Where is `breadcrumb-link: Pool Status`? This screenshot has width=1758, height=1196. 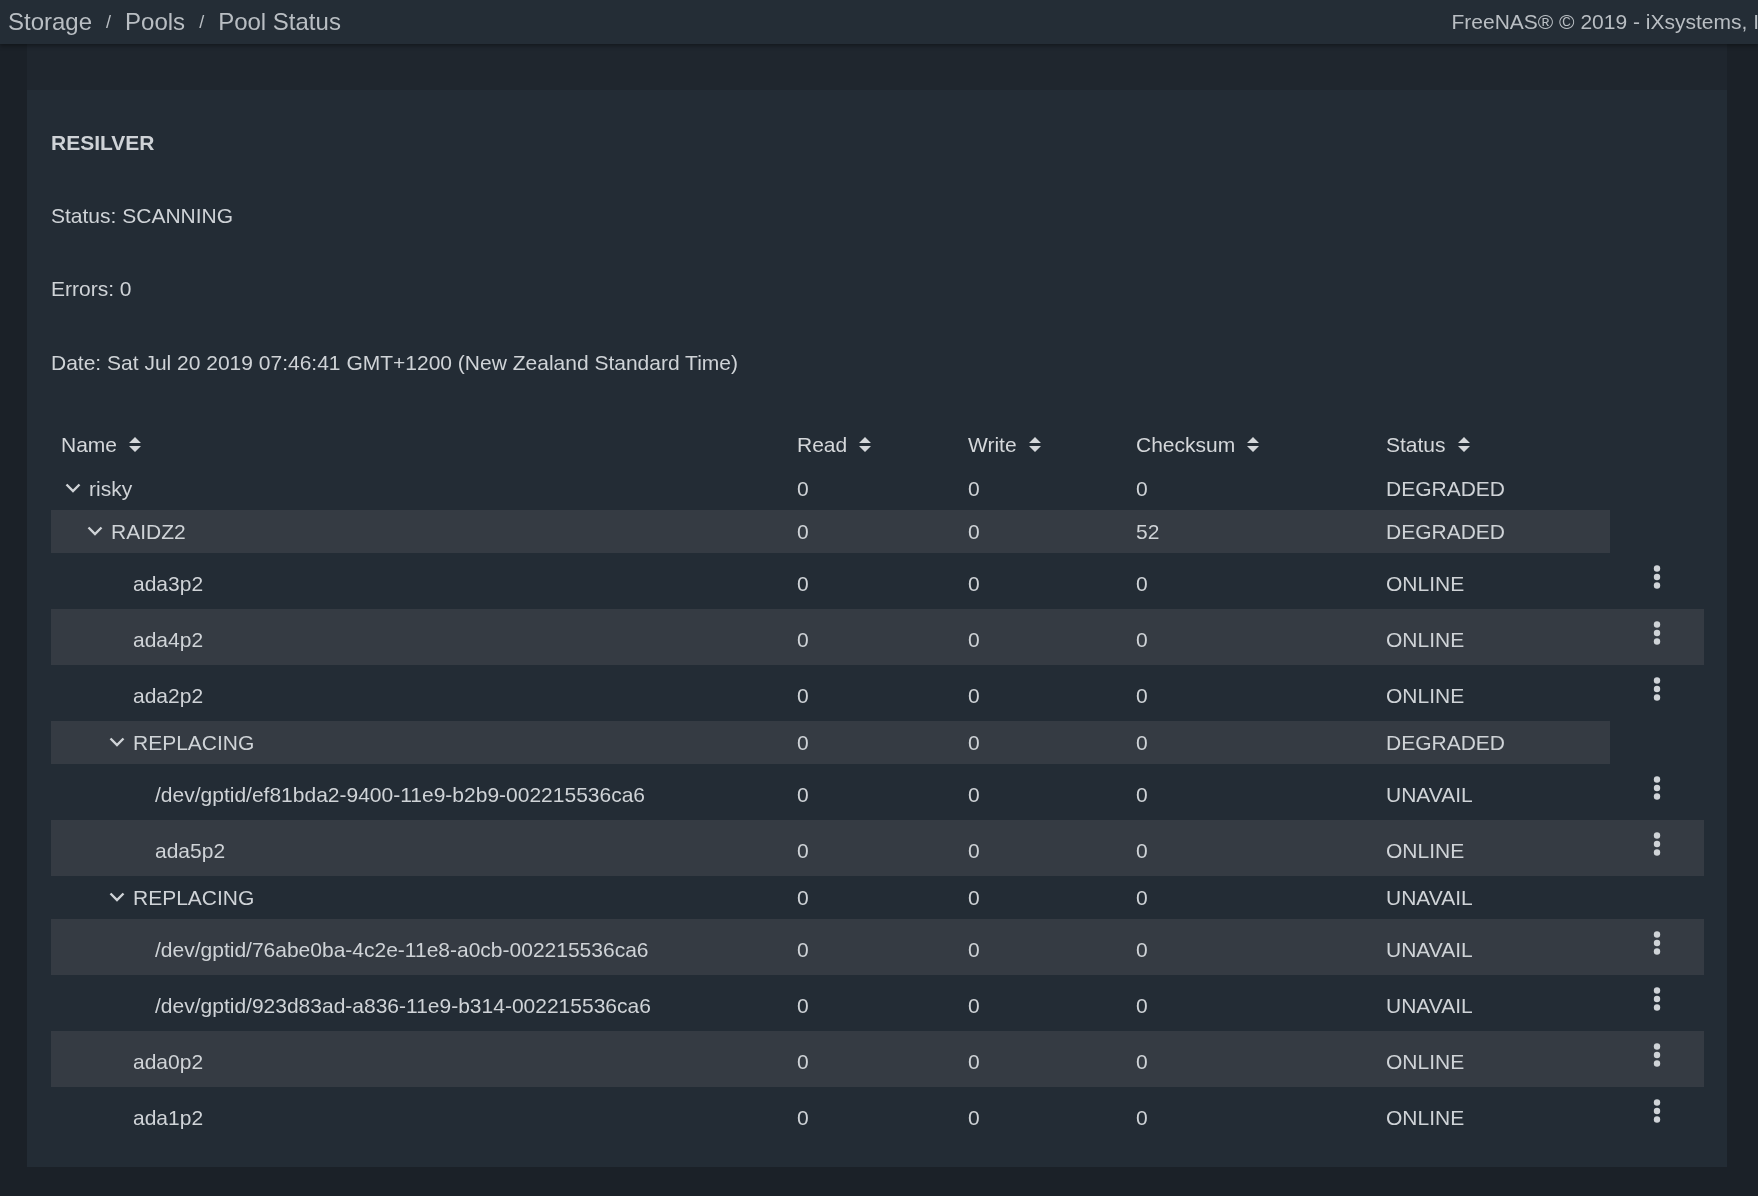
breadcrumb-link: Pool Status is located at coordinates (279, 22).